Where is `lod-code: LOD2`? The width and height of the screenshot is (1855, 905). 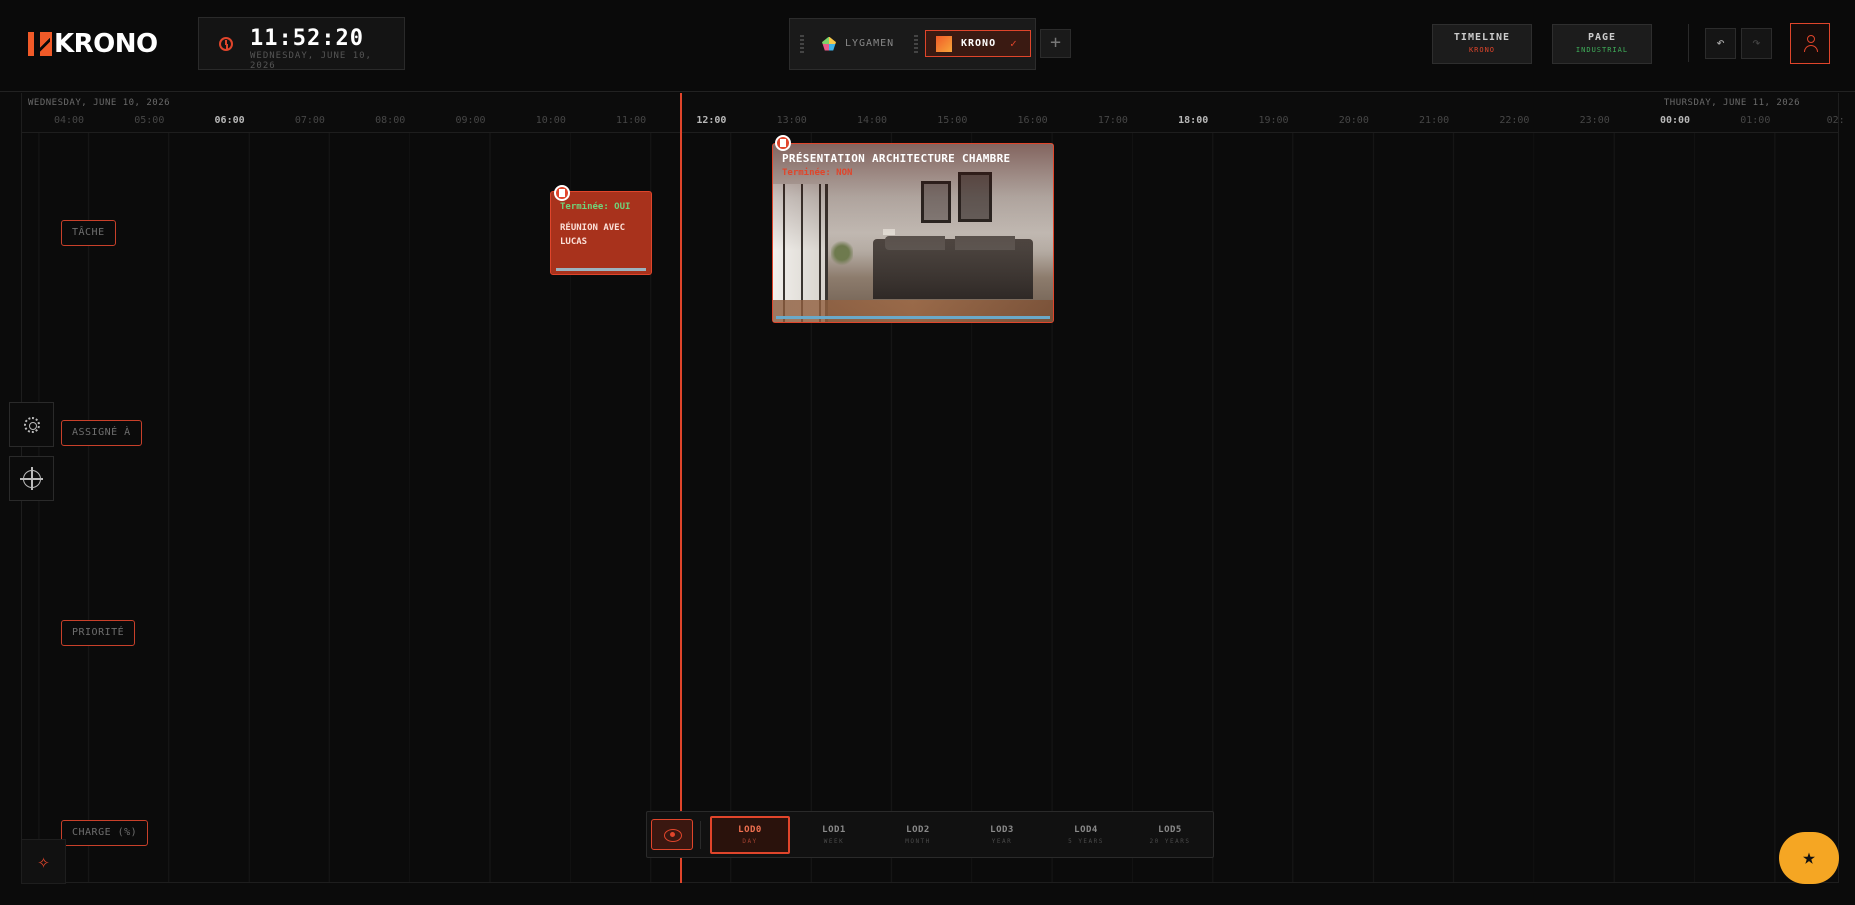
lod-code: LOD2 is located at coordinates (918, 830).